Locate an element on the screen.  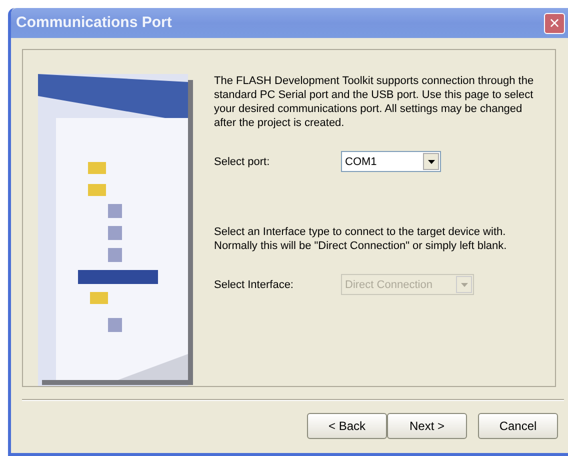
port-dropdown: COM1 is located at coordinates (391, 161).